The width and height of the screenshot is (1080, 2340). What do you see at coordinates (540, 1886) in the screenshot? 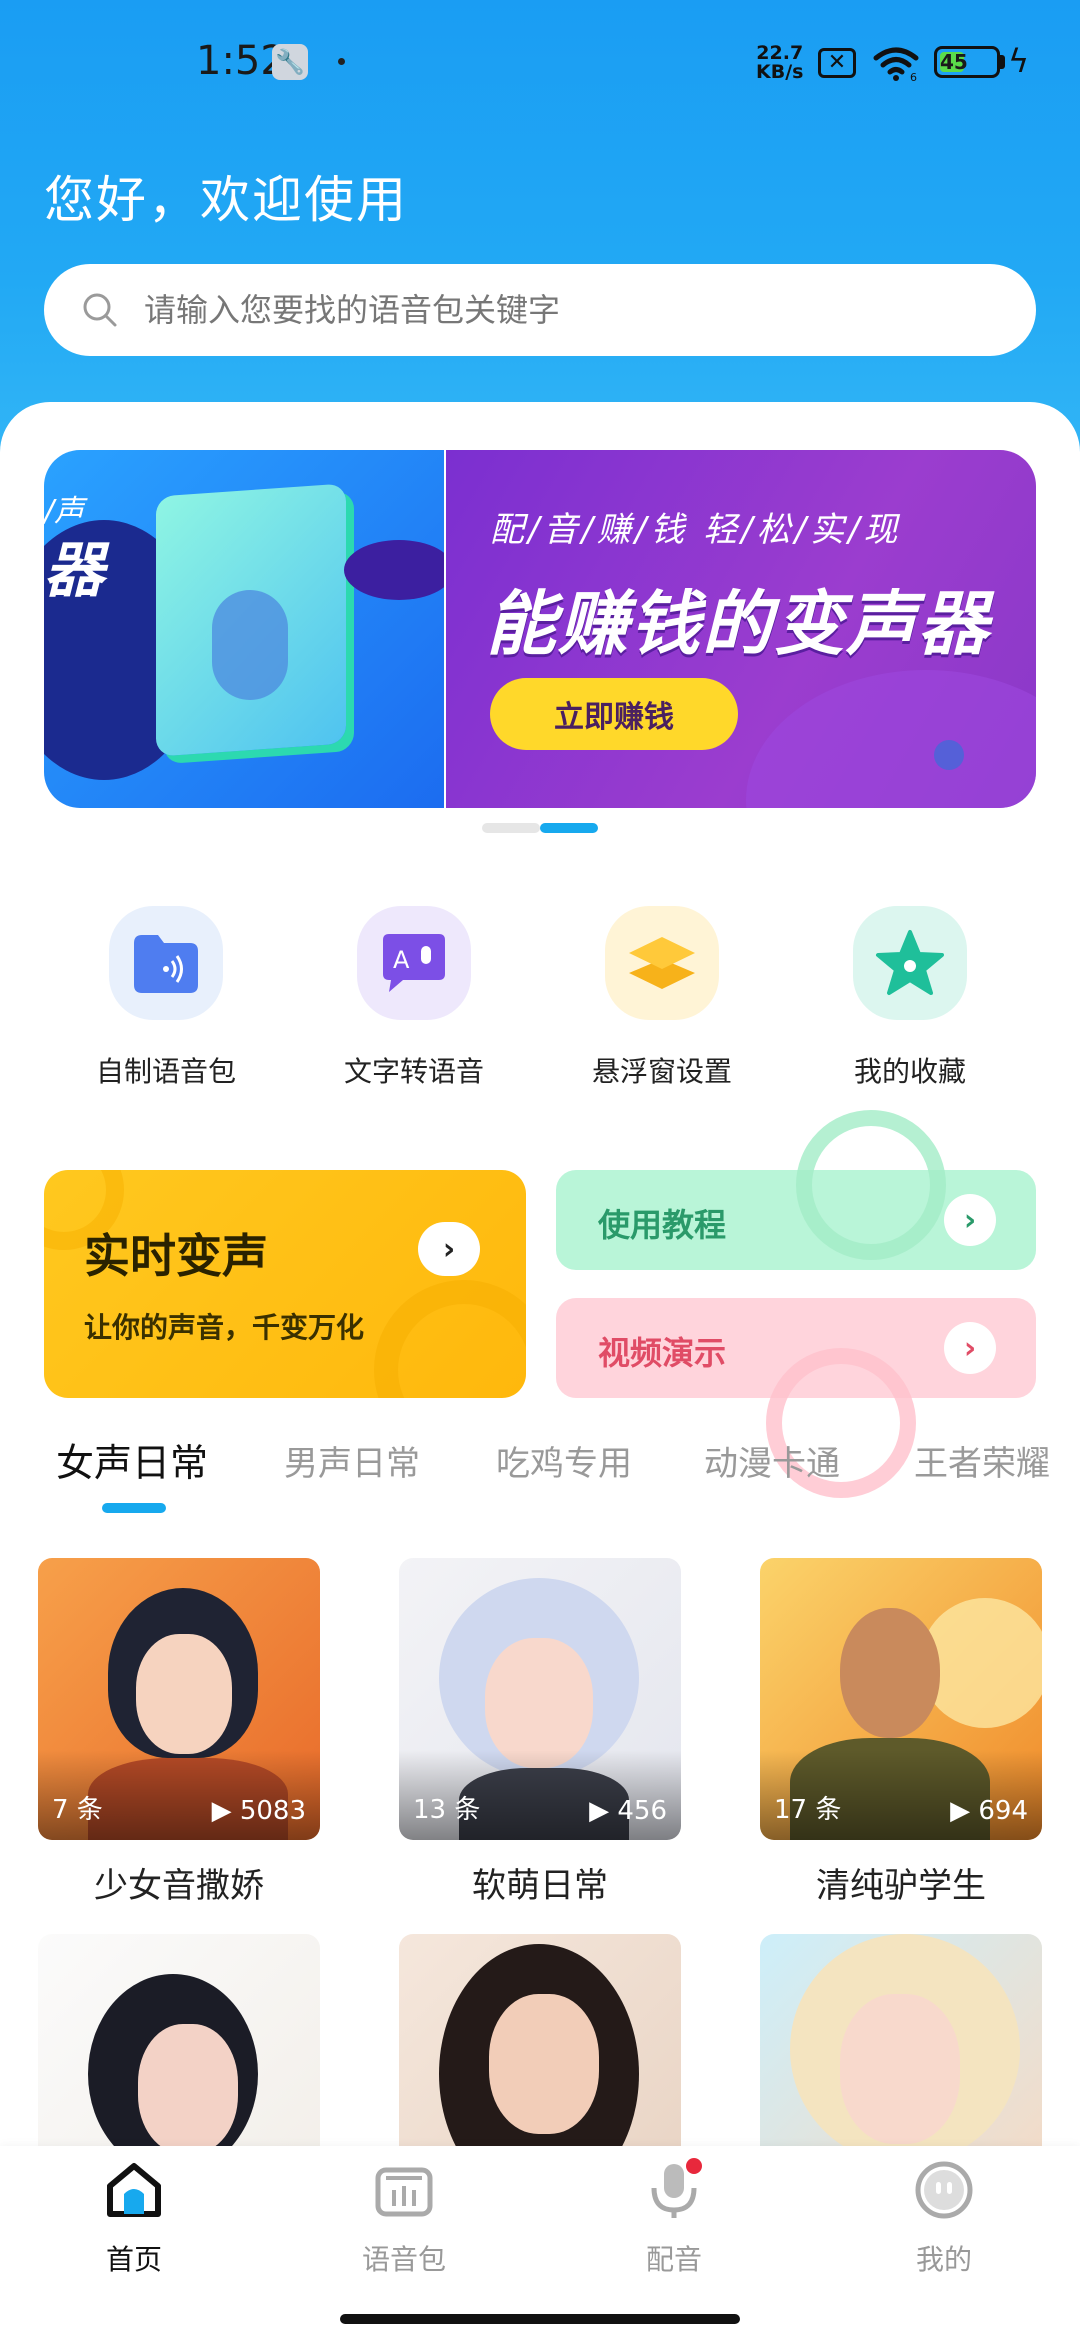
I see `voice-pack-name: 软萌日常` at bounding box center [540, 1886].